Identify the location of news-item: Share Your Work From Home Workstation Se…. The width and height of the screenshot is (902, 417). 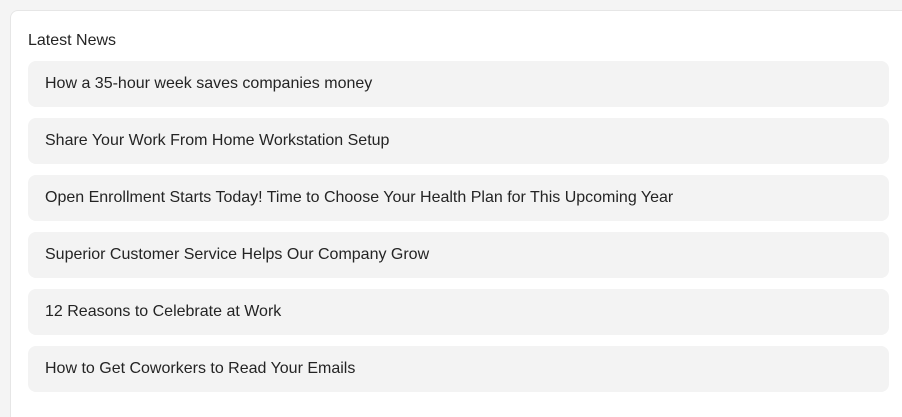
(458, 141).